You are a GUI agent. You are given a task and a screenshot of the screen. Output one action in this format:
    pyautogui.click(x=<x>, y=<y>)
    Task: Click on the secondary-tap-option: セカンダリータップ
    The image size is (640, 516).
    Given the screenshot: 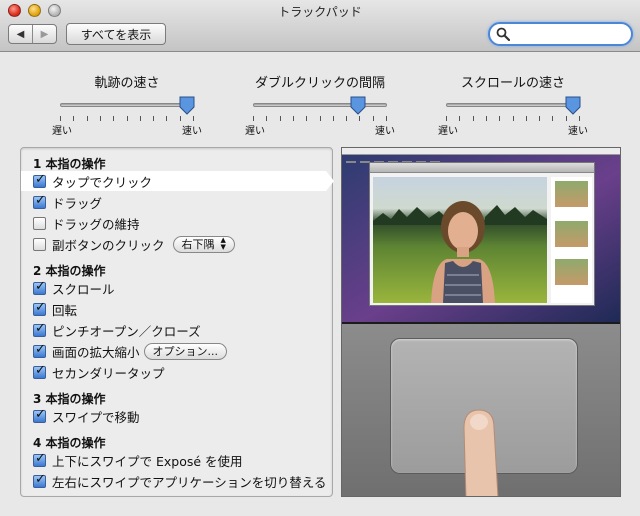 What is the action you would take?
    pyautogui.click(x=99, y=372)
    